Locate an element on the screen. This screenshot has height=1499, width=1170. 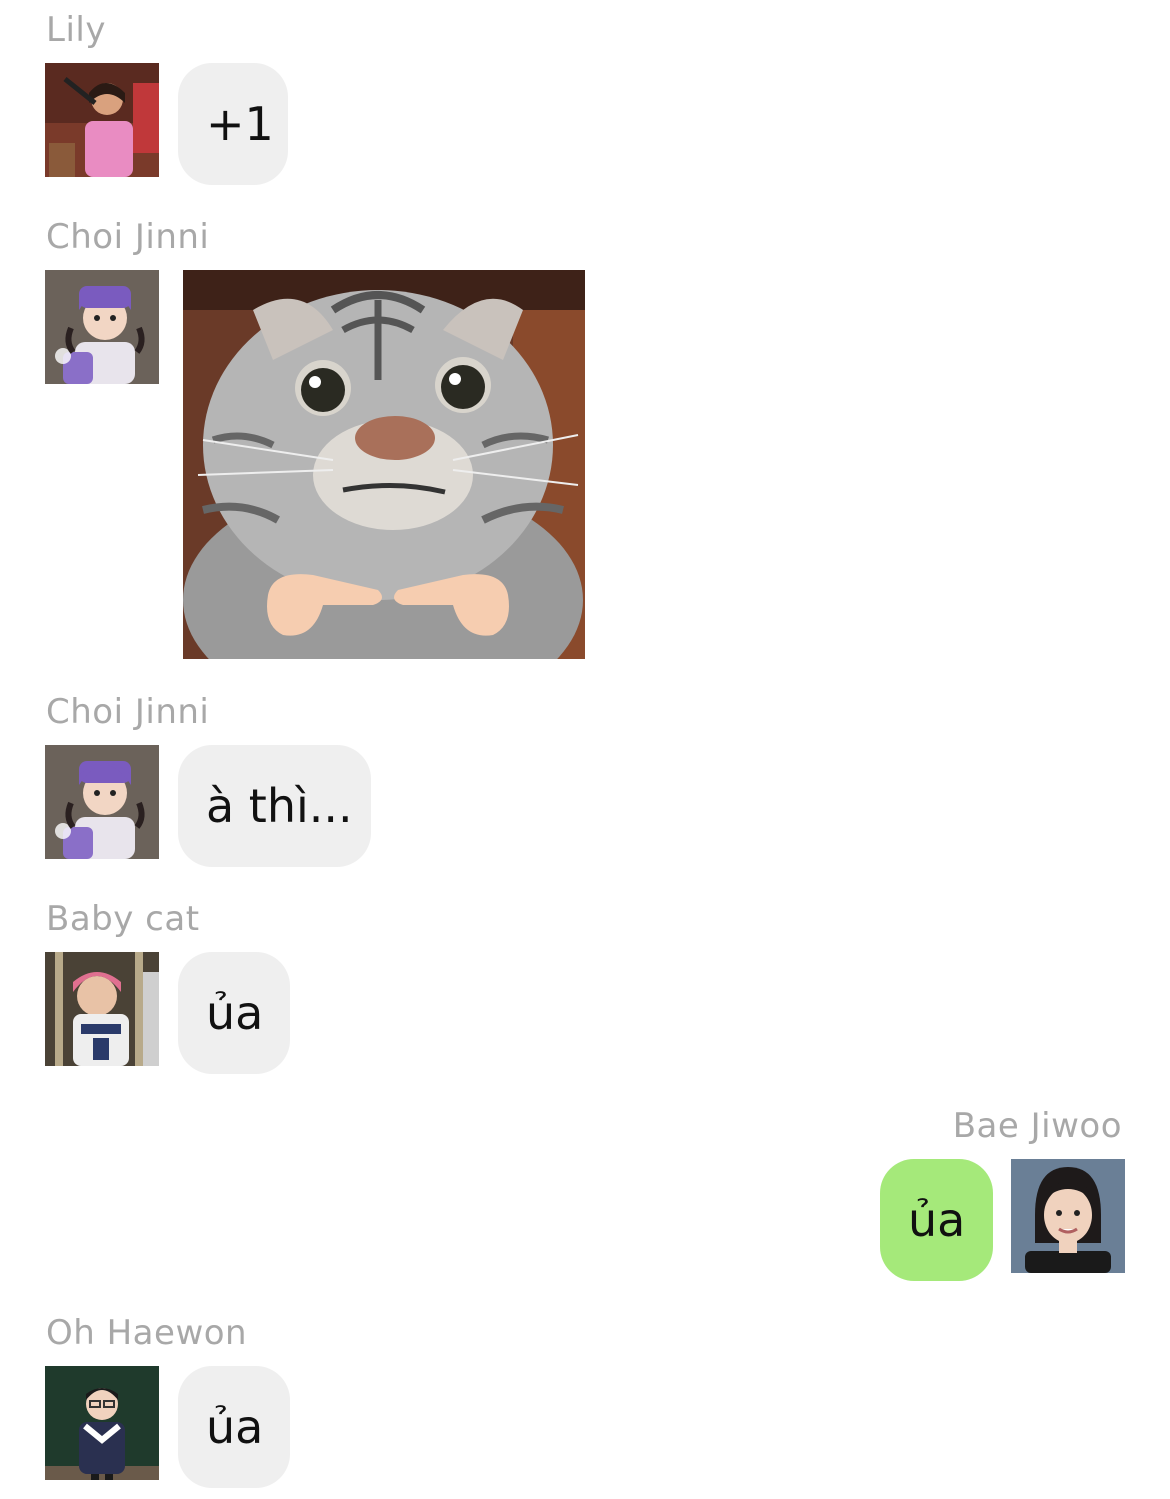
sender-name: Baby cat is located at coordinates (123, 919).